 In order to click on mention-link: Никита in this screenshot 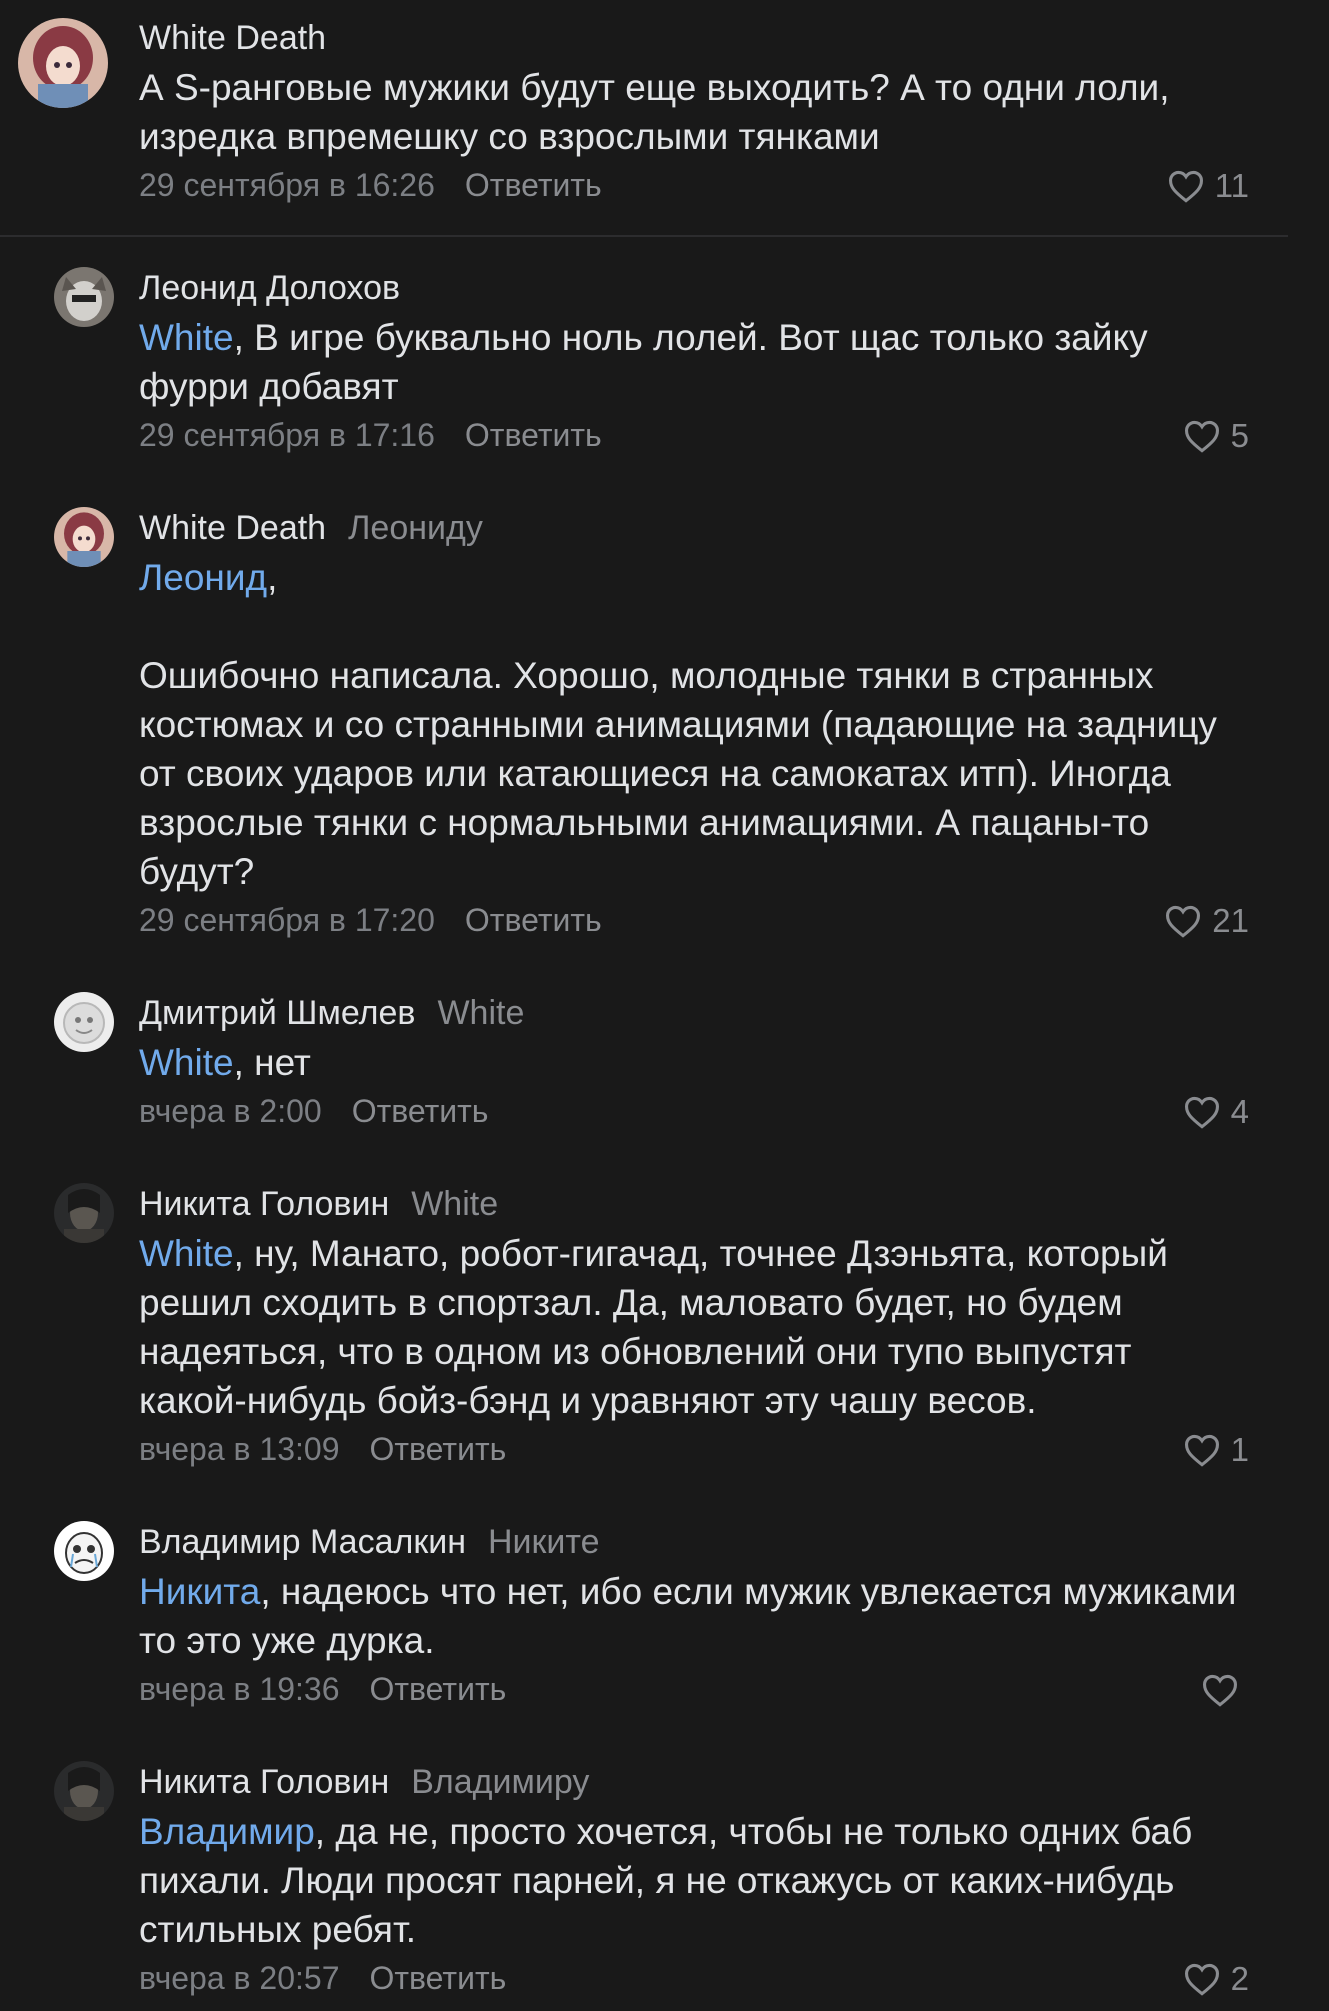, I will do `click(199, 1591)`.